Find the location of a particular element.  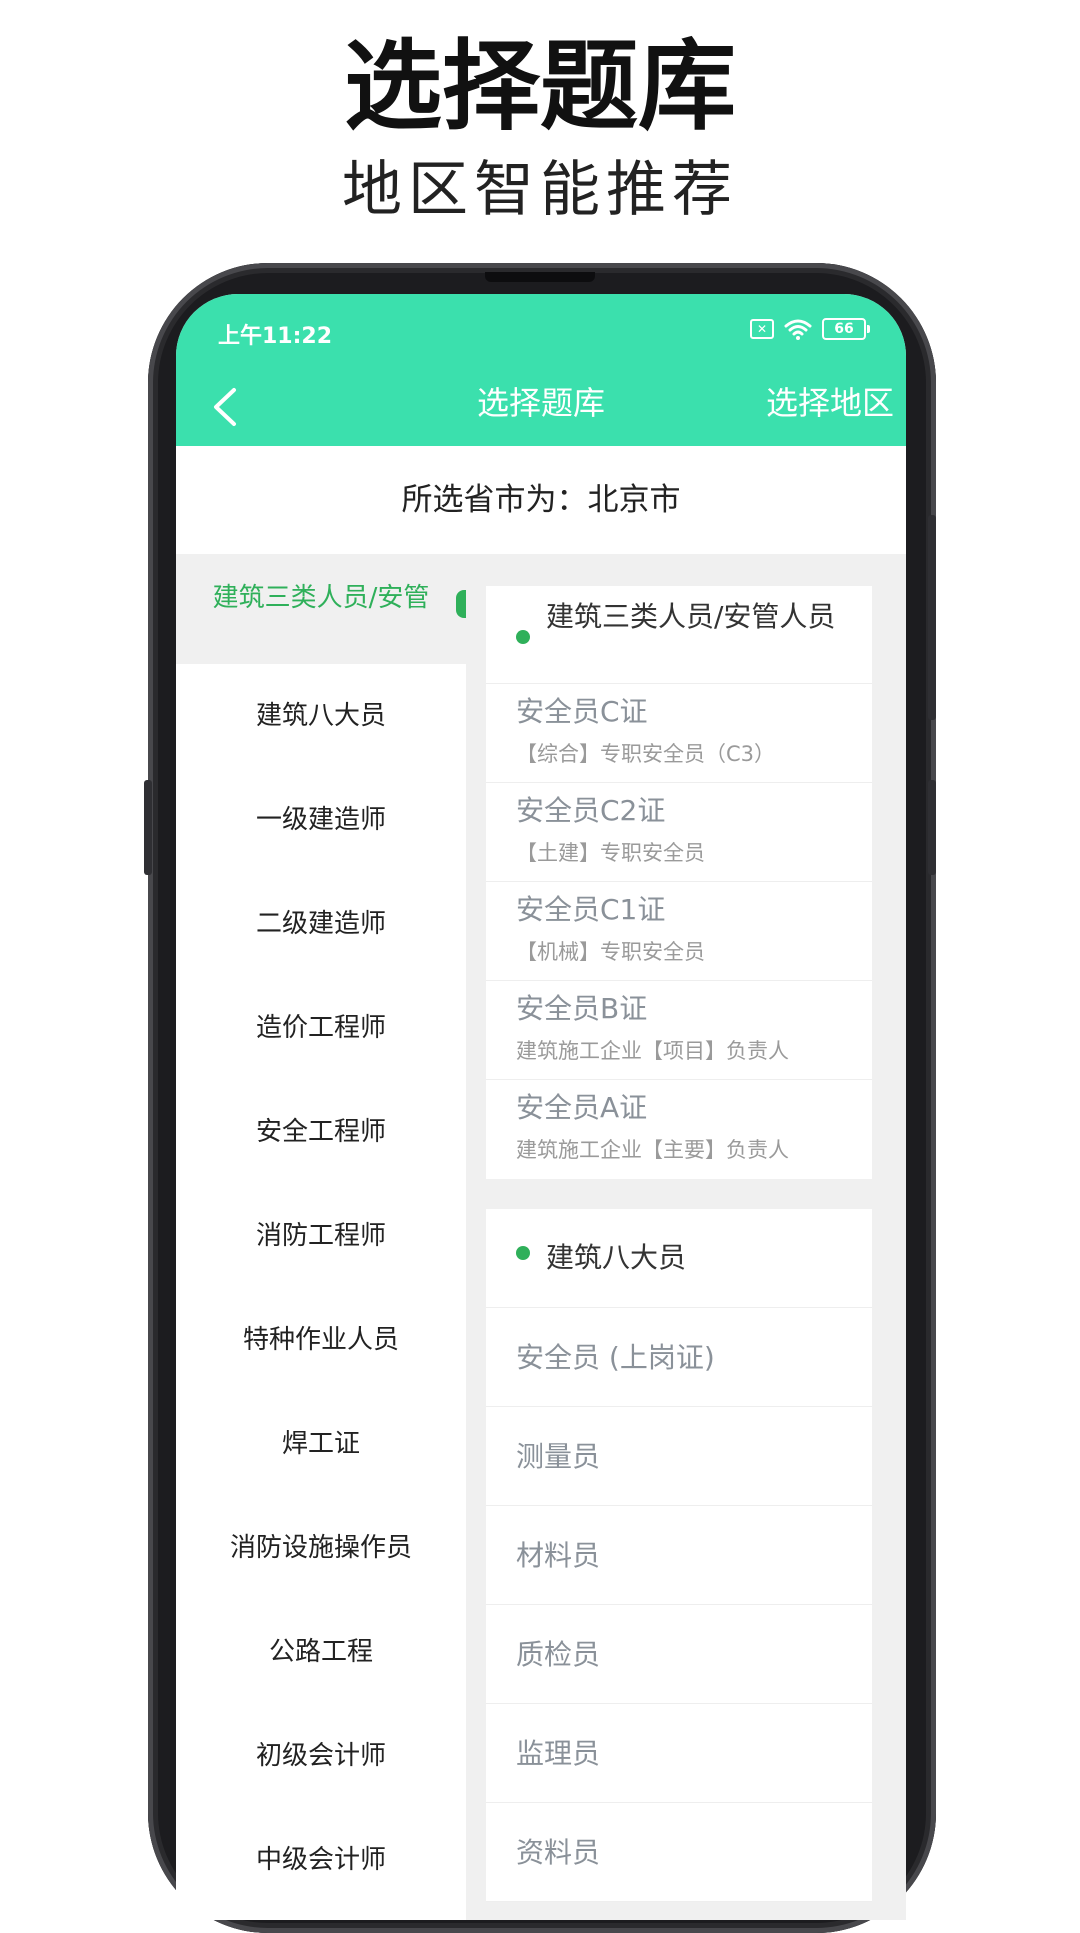

exam-name: 安全员C1证 is located at coordinates (591, 909).